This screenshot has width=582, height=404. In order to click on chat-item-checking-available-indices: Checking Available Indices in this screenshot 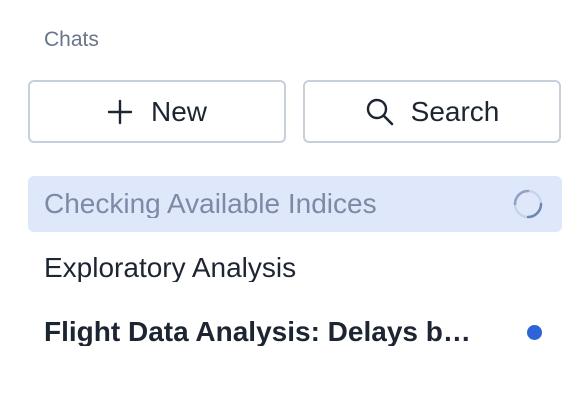, I will do `click(295, 204)`.